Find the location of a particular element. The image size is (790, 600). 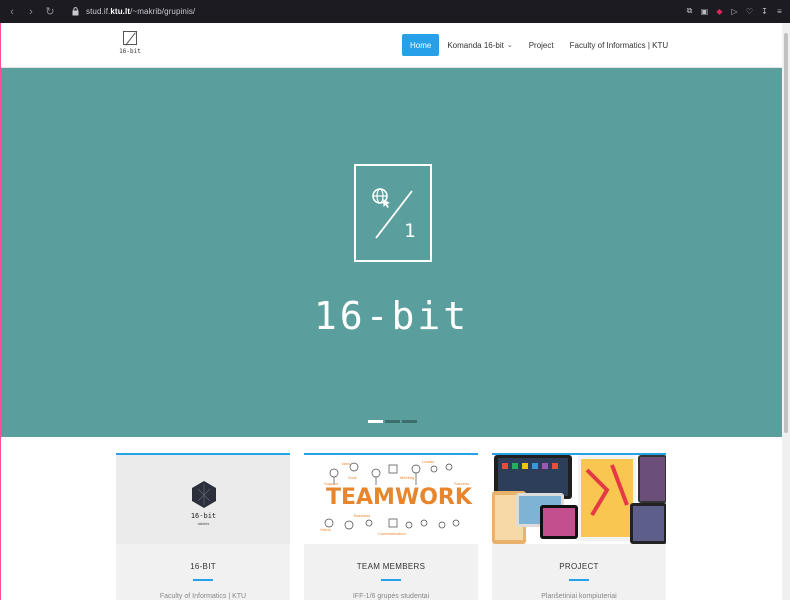

carousel-indicators is located at coordinates (392, 421).